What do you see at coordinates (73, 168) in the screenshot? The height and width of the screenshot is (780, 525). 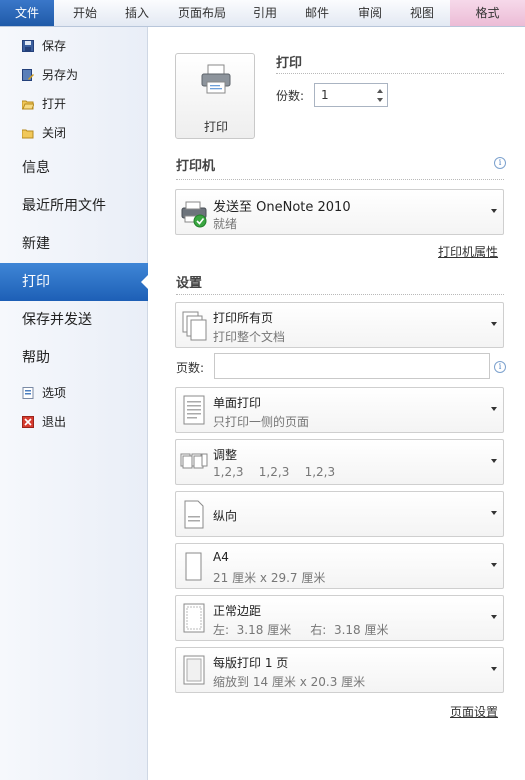 I see `nav-info: 信息` at bounding box center [73, 168].